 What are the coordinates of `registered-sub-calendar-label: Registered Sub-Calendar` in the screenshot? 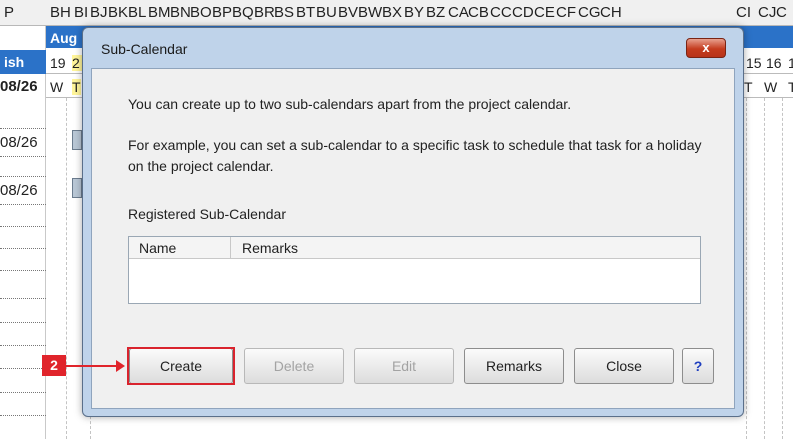 It's located at (207, 214).